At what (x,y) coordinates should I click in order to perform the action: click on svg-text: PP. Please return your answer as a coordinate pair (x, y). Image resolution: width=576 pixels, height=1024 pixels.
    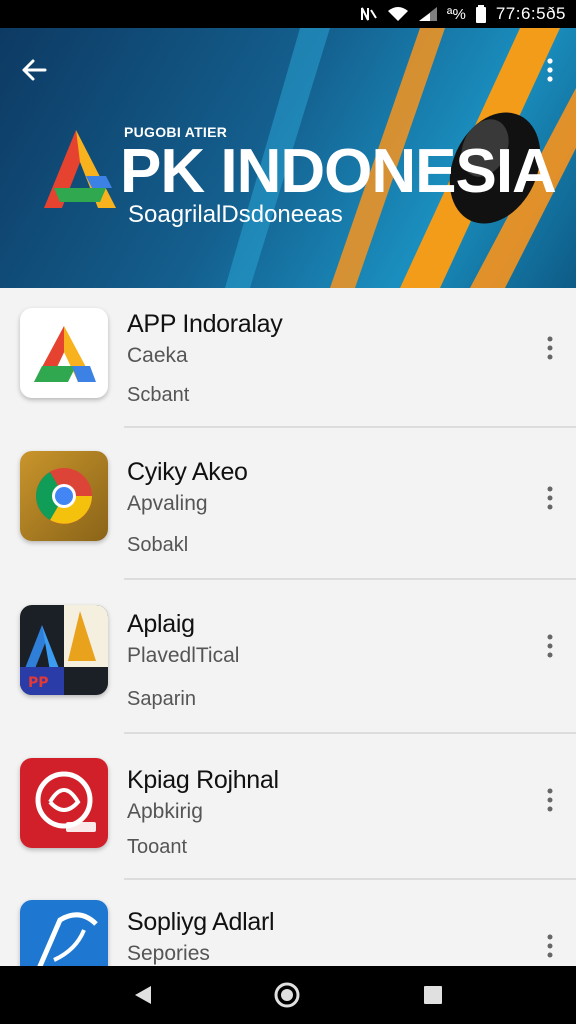
    Looking at the image, I should click on (38, 683).